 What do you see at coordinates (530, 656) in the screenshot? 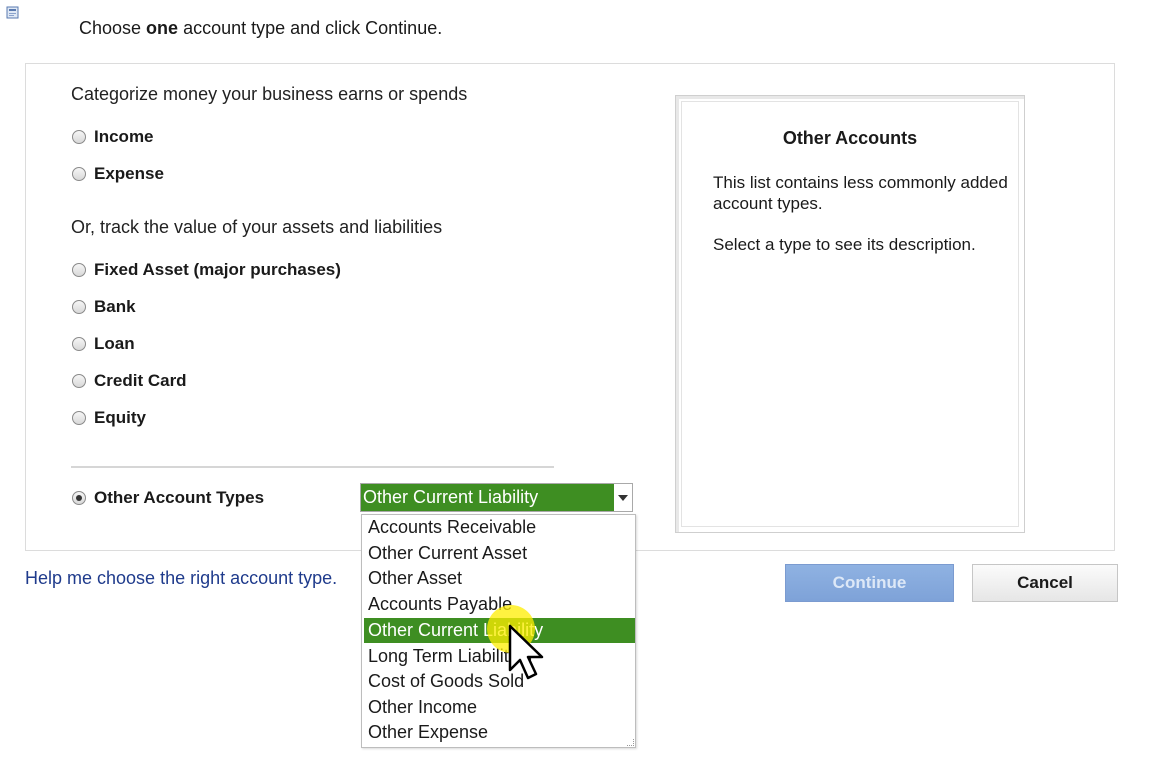
I see `mouse-pointer-icon` at bounding box center [530, 656].